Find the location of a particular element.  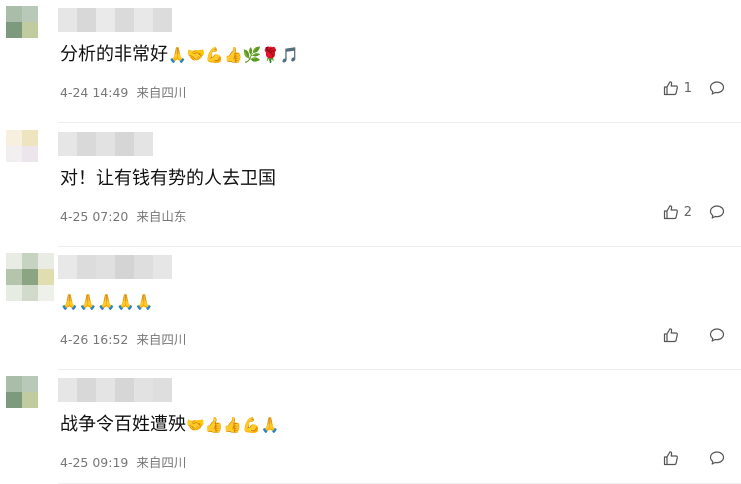

like-count: 2 is located at coordinates (687, 212).